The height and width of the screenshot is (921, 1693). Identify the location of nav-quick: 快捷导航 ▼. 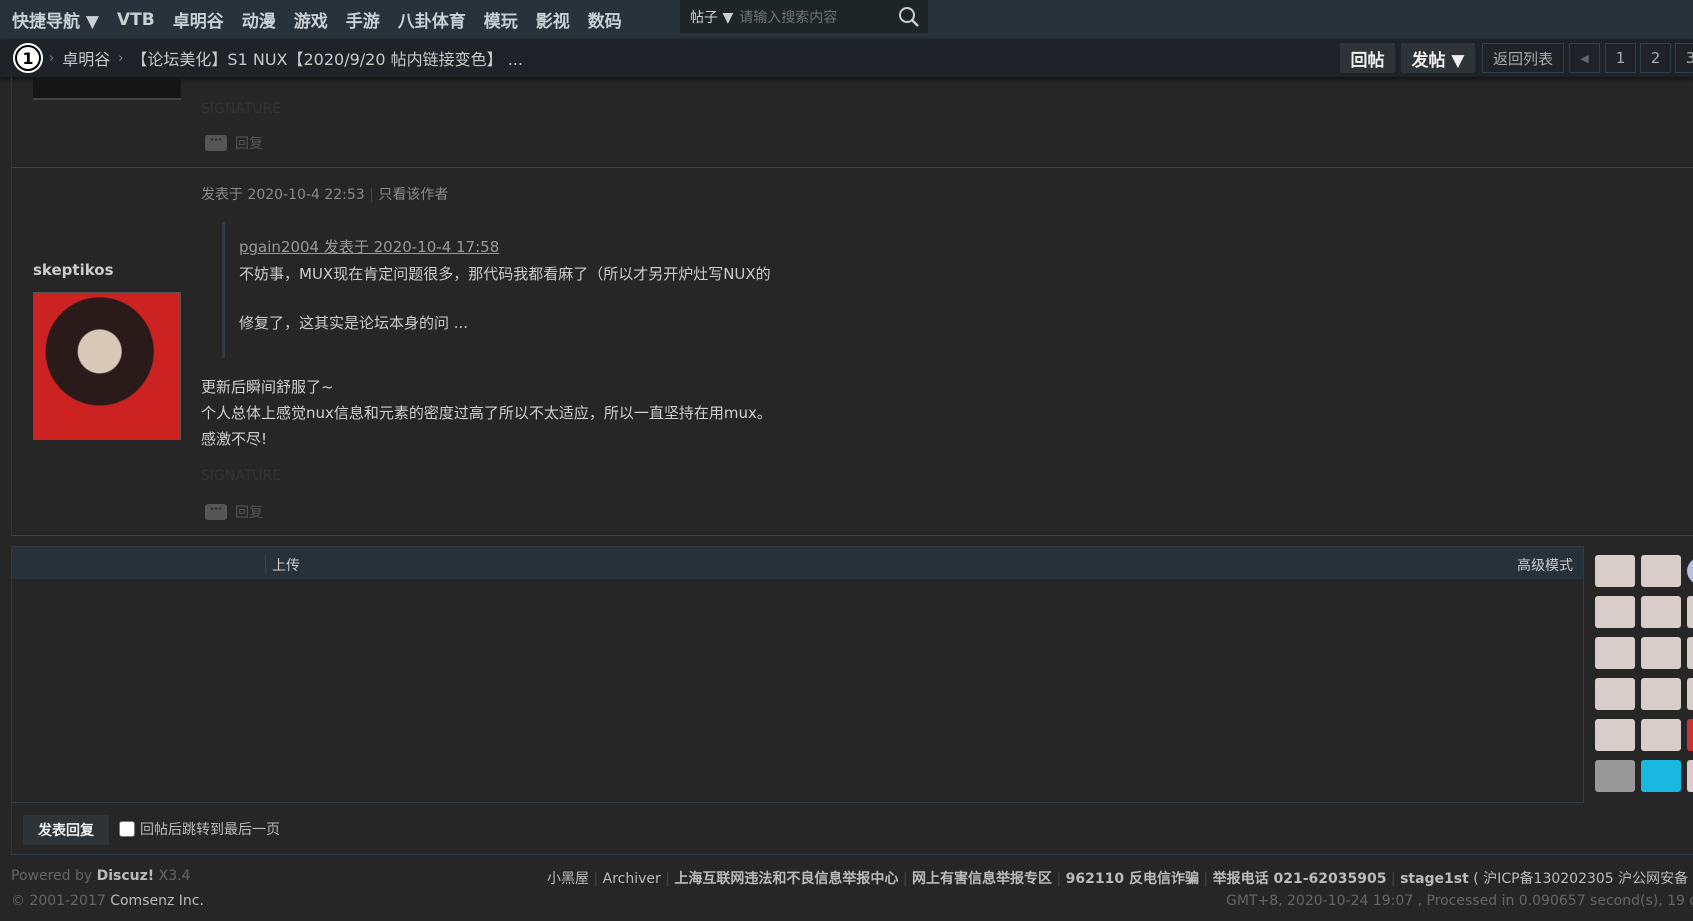
(55, 19).